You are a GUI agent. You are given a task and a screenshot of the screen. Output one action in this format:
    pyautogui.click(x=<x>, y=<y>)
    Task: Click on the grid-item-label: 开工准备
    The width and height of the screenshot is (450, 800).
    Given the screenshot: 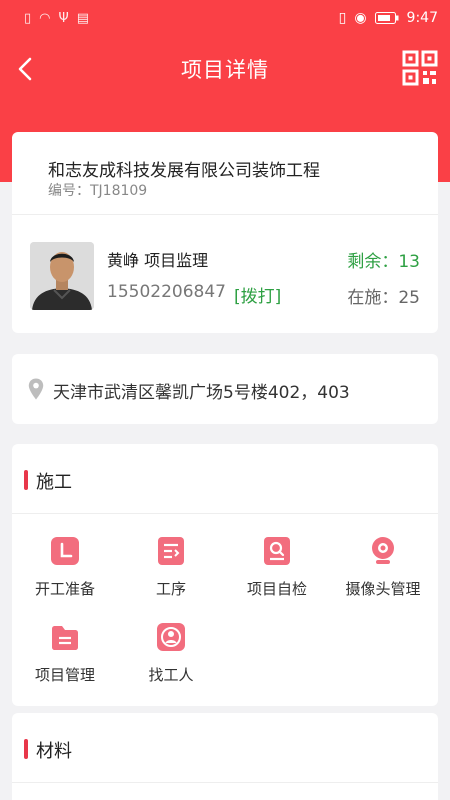 What is the action you would take?
    pyautogui.click(x=64, y=589)
    